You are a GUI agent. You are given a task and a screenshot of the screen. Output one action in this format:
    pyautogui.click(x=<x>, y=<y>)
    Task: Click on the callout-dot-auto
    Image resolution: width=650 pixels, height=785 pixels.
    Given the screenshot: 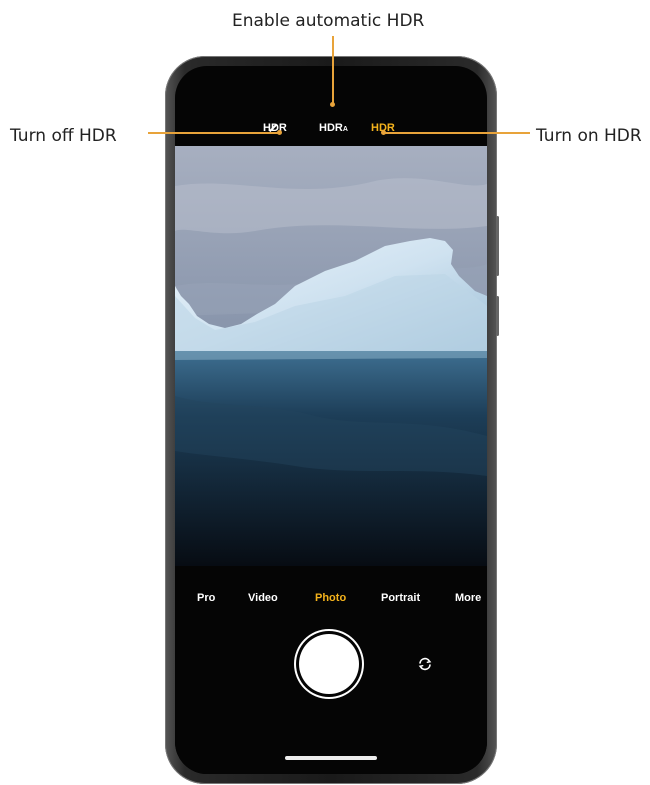 What is the action you would take?
    pyautogui.click(x=332, y=104)
    